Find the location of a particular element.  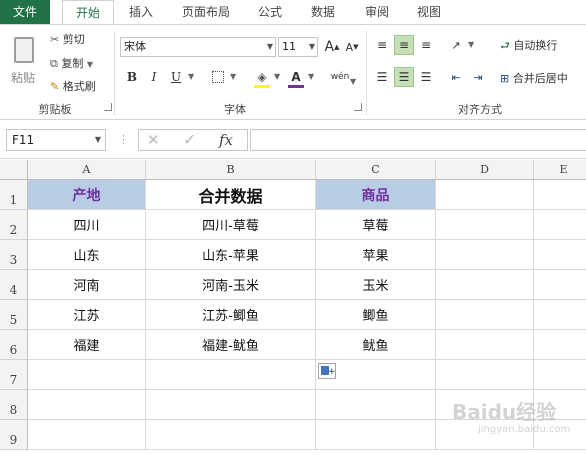

cell-d1 is located at coordinates (485, 195).